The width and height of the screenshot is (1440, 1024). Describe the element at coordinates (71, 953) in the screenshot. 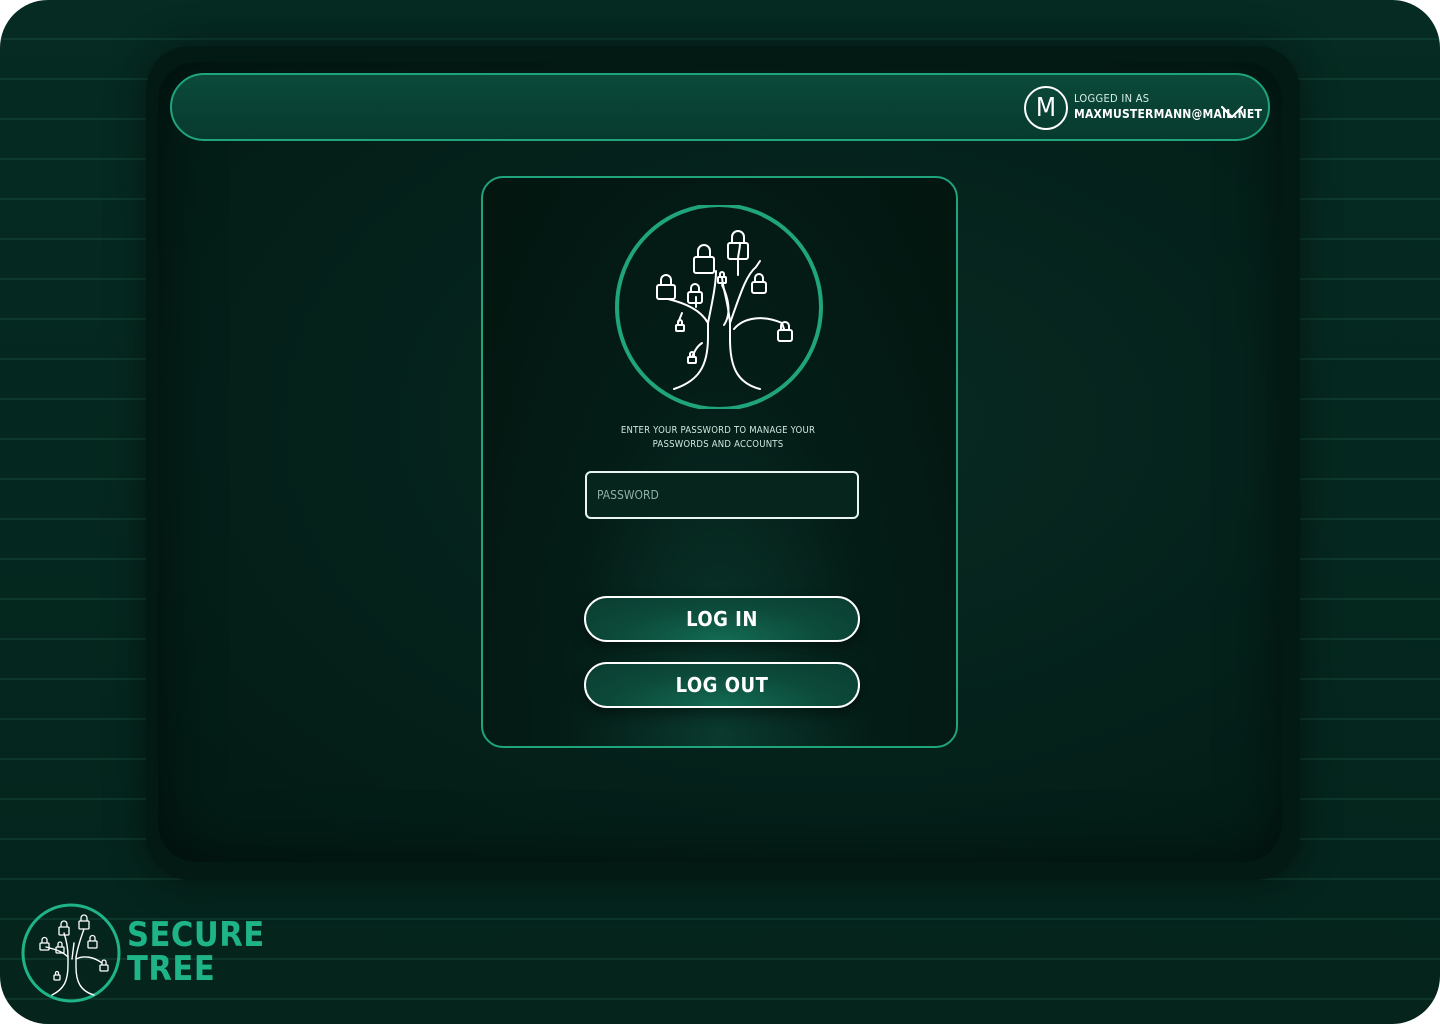

I see `lock-tree-logo-icon` at that location.